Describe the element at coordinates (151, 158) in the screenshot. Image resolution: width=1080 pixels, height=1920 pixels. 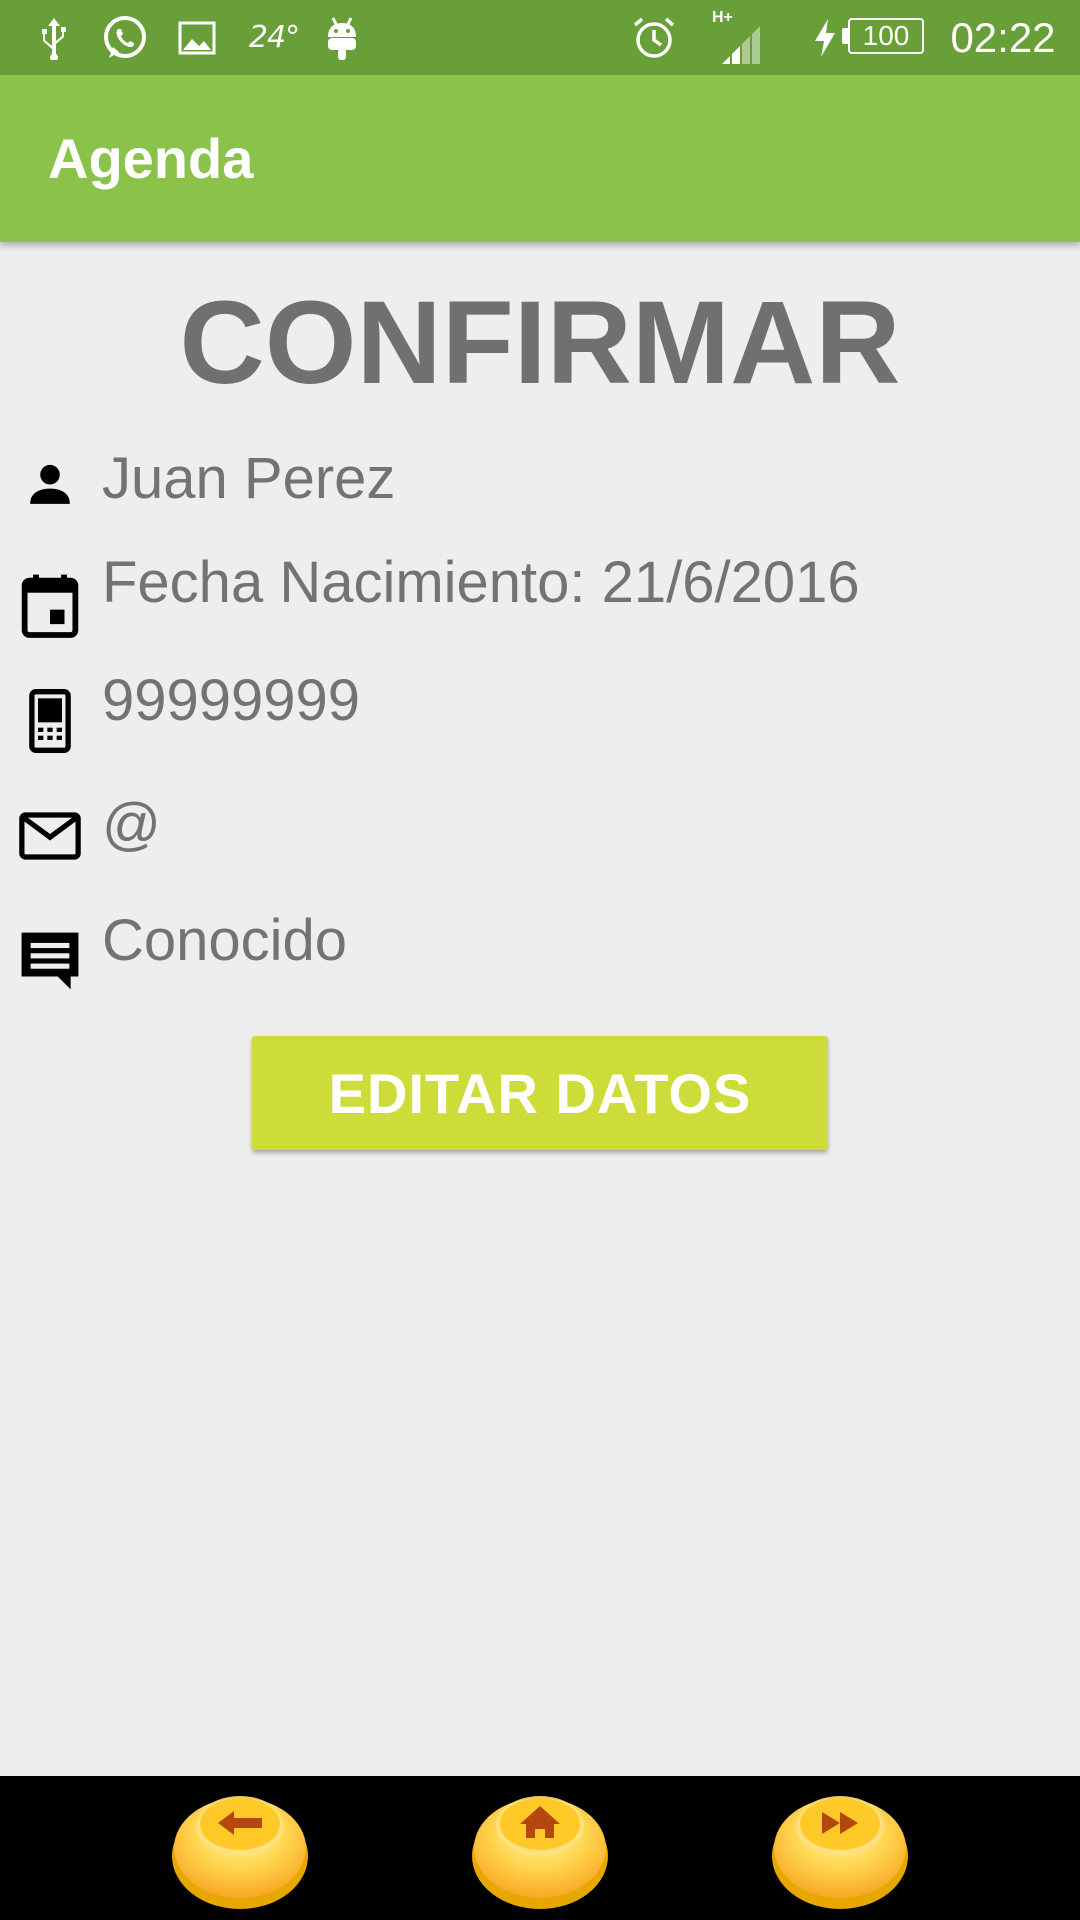
I see `app-title: Agenda` at that location.